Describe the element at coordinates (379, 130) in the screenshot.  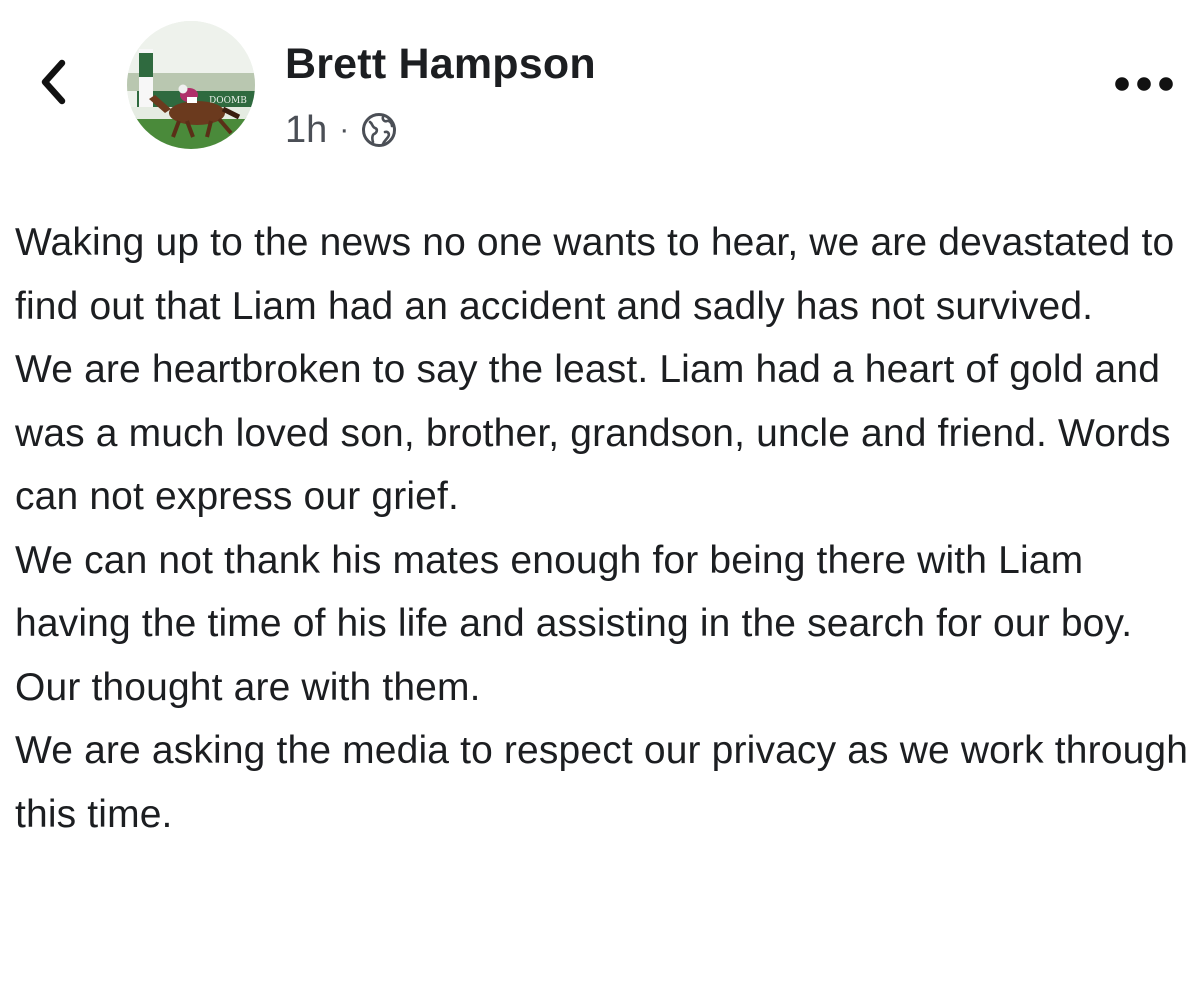
I see `globe-icon` at that location.